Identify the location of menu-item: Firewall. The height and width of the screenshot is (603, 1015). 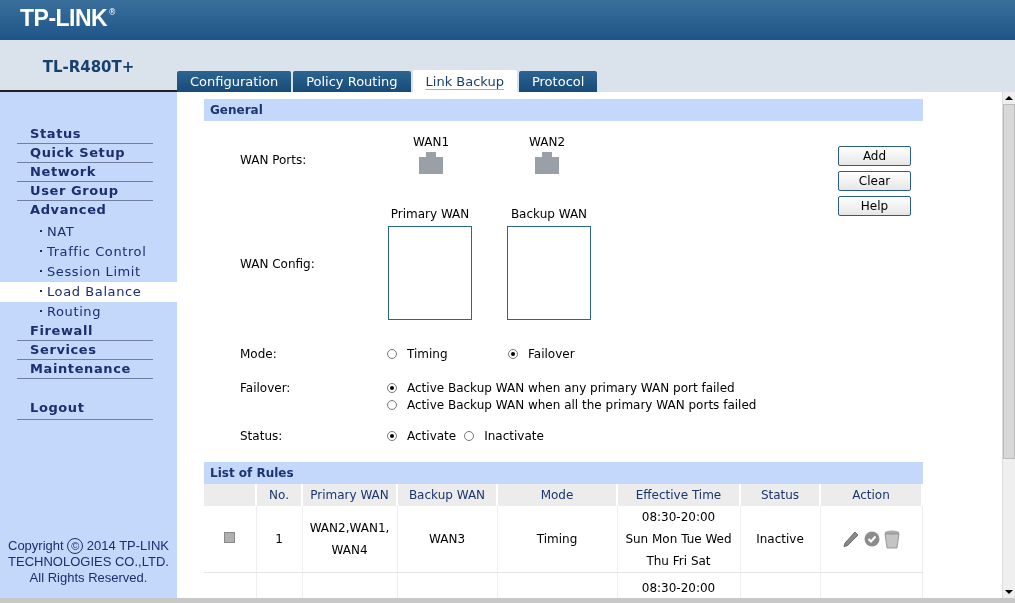
(85, 331).